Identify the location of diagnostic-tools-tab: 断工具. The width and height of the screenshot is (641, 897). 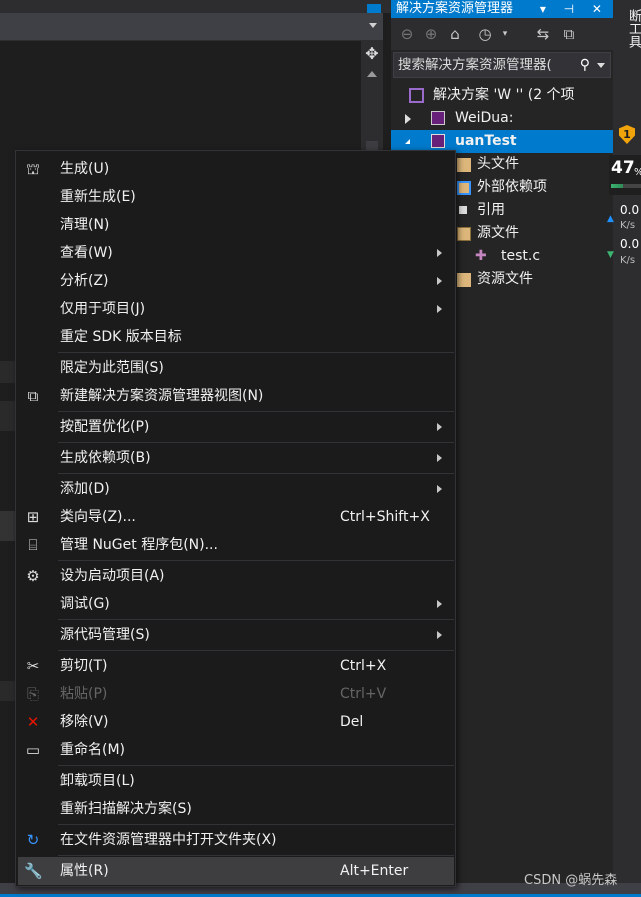
(627, 28).